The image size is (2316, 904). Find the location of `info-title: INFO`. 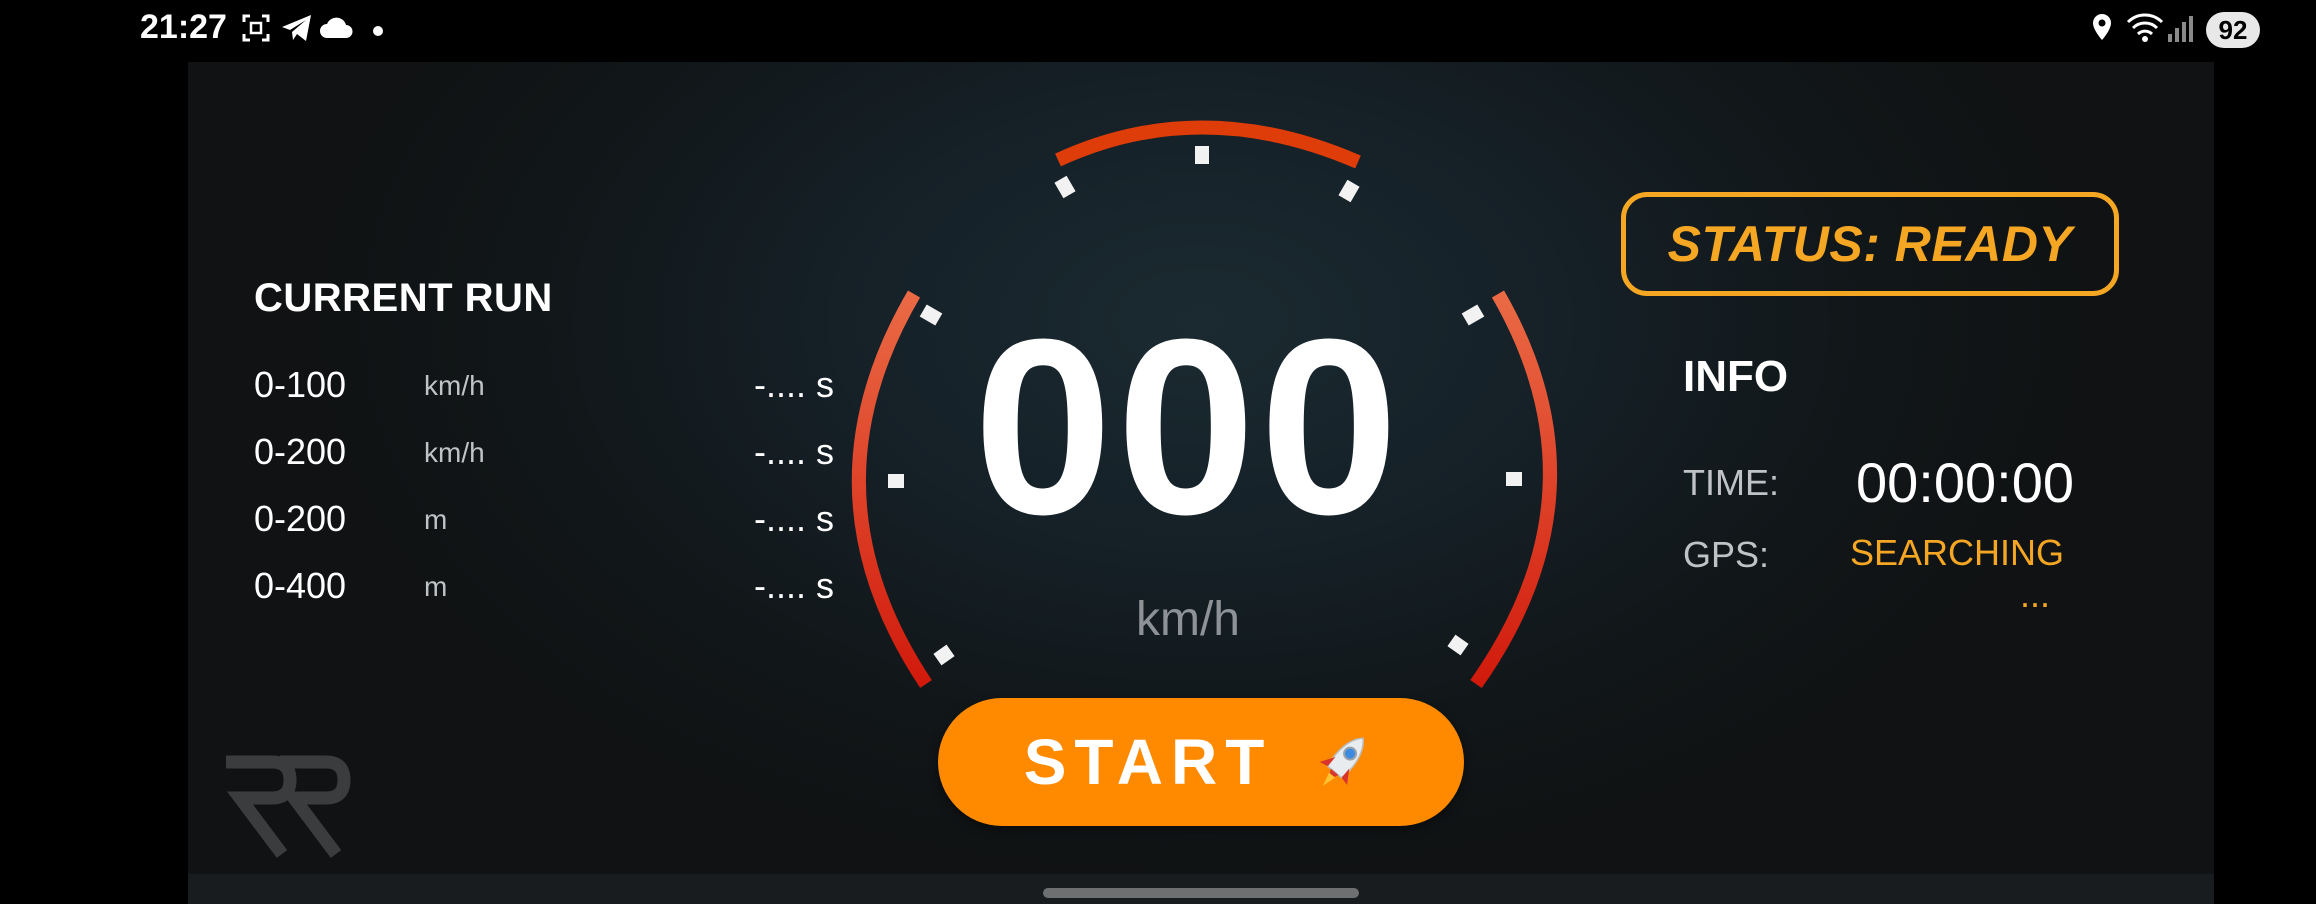

info-title: INFO is located at coordinates (1736, 376).